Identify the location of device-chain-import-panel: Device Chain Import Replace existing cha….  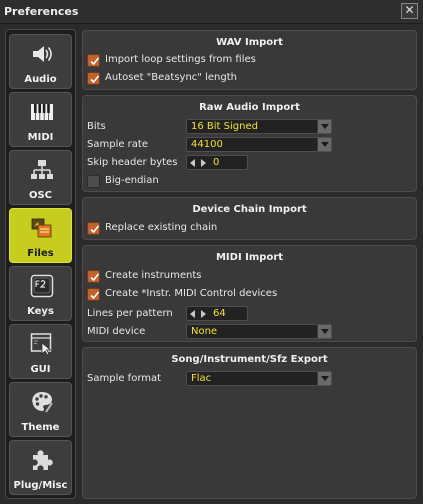
(249, 218).